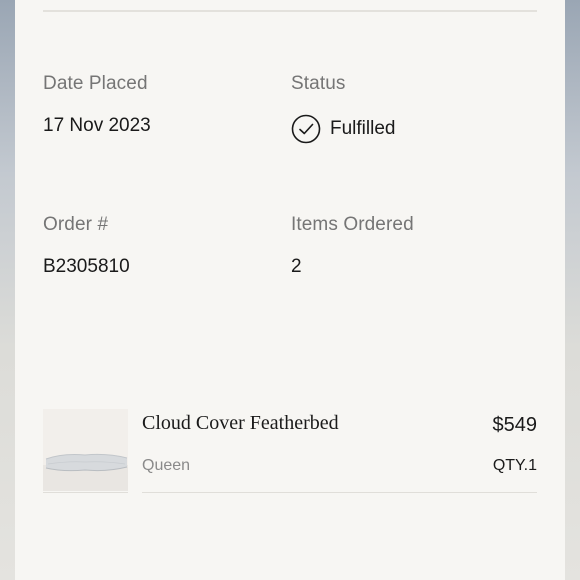 The height and width of the screenshot is (580, 580). What do you see at coordinates (85, 492) in the screenshot?
I see `thumb-divider` at bounding box center [85, 492].